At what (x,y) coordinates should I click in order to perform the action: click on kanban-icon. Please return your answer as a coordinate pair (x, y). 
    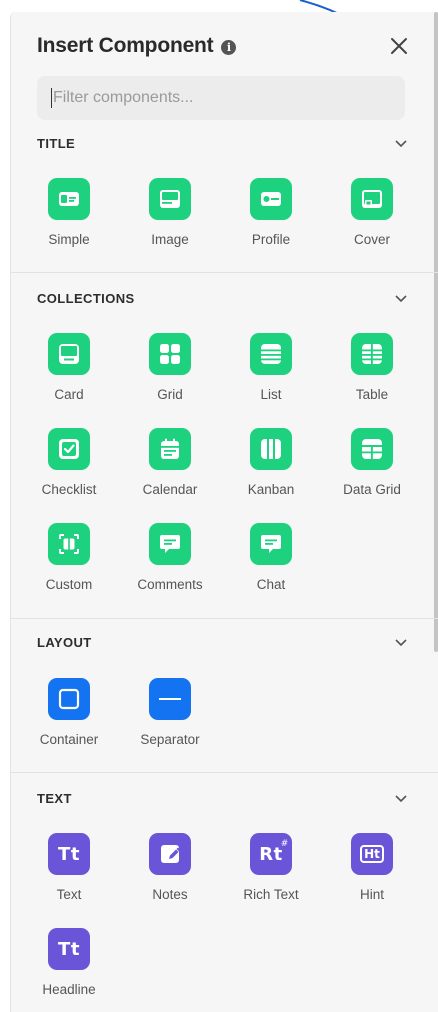
    Looking at the image, I should click on (271, 449).